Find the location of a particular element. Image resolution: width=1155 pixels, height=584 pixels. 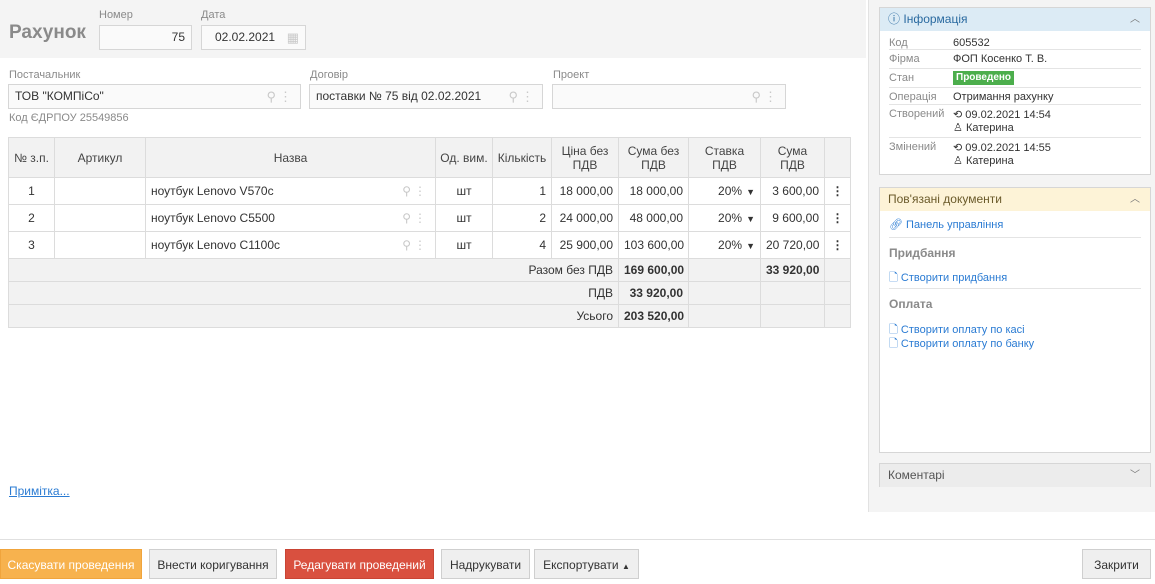

col-header-rate: Ставка ПДВ is located at coordinates (724, 157).